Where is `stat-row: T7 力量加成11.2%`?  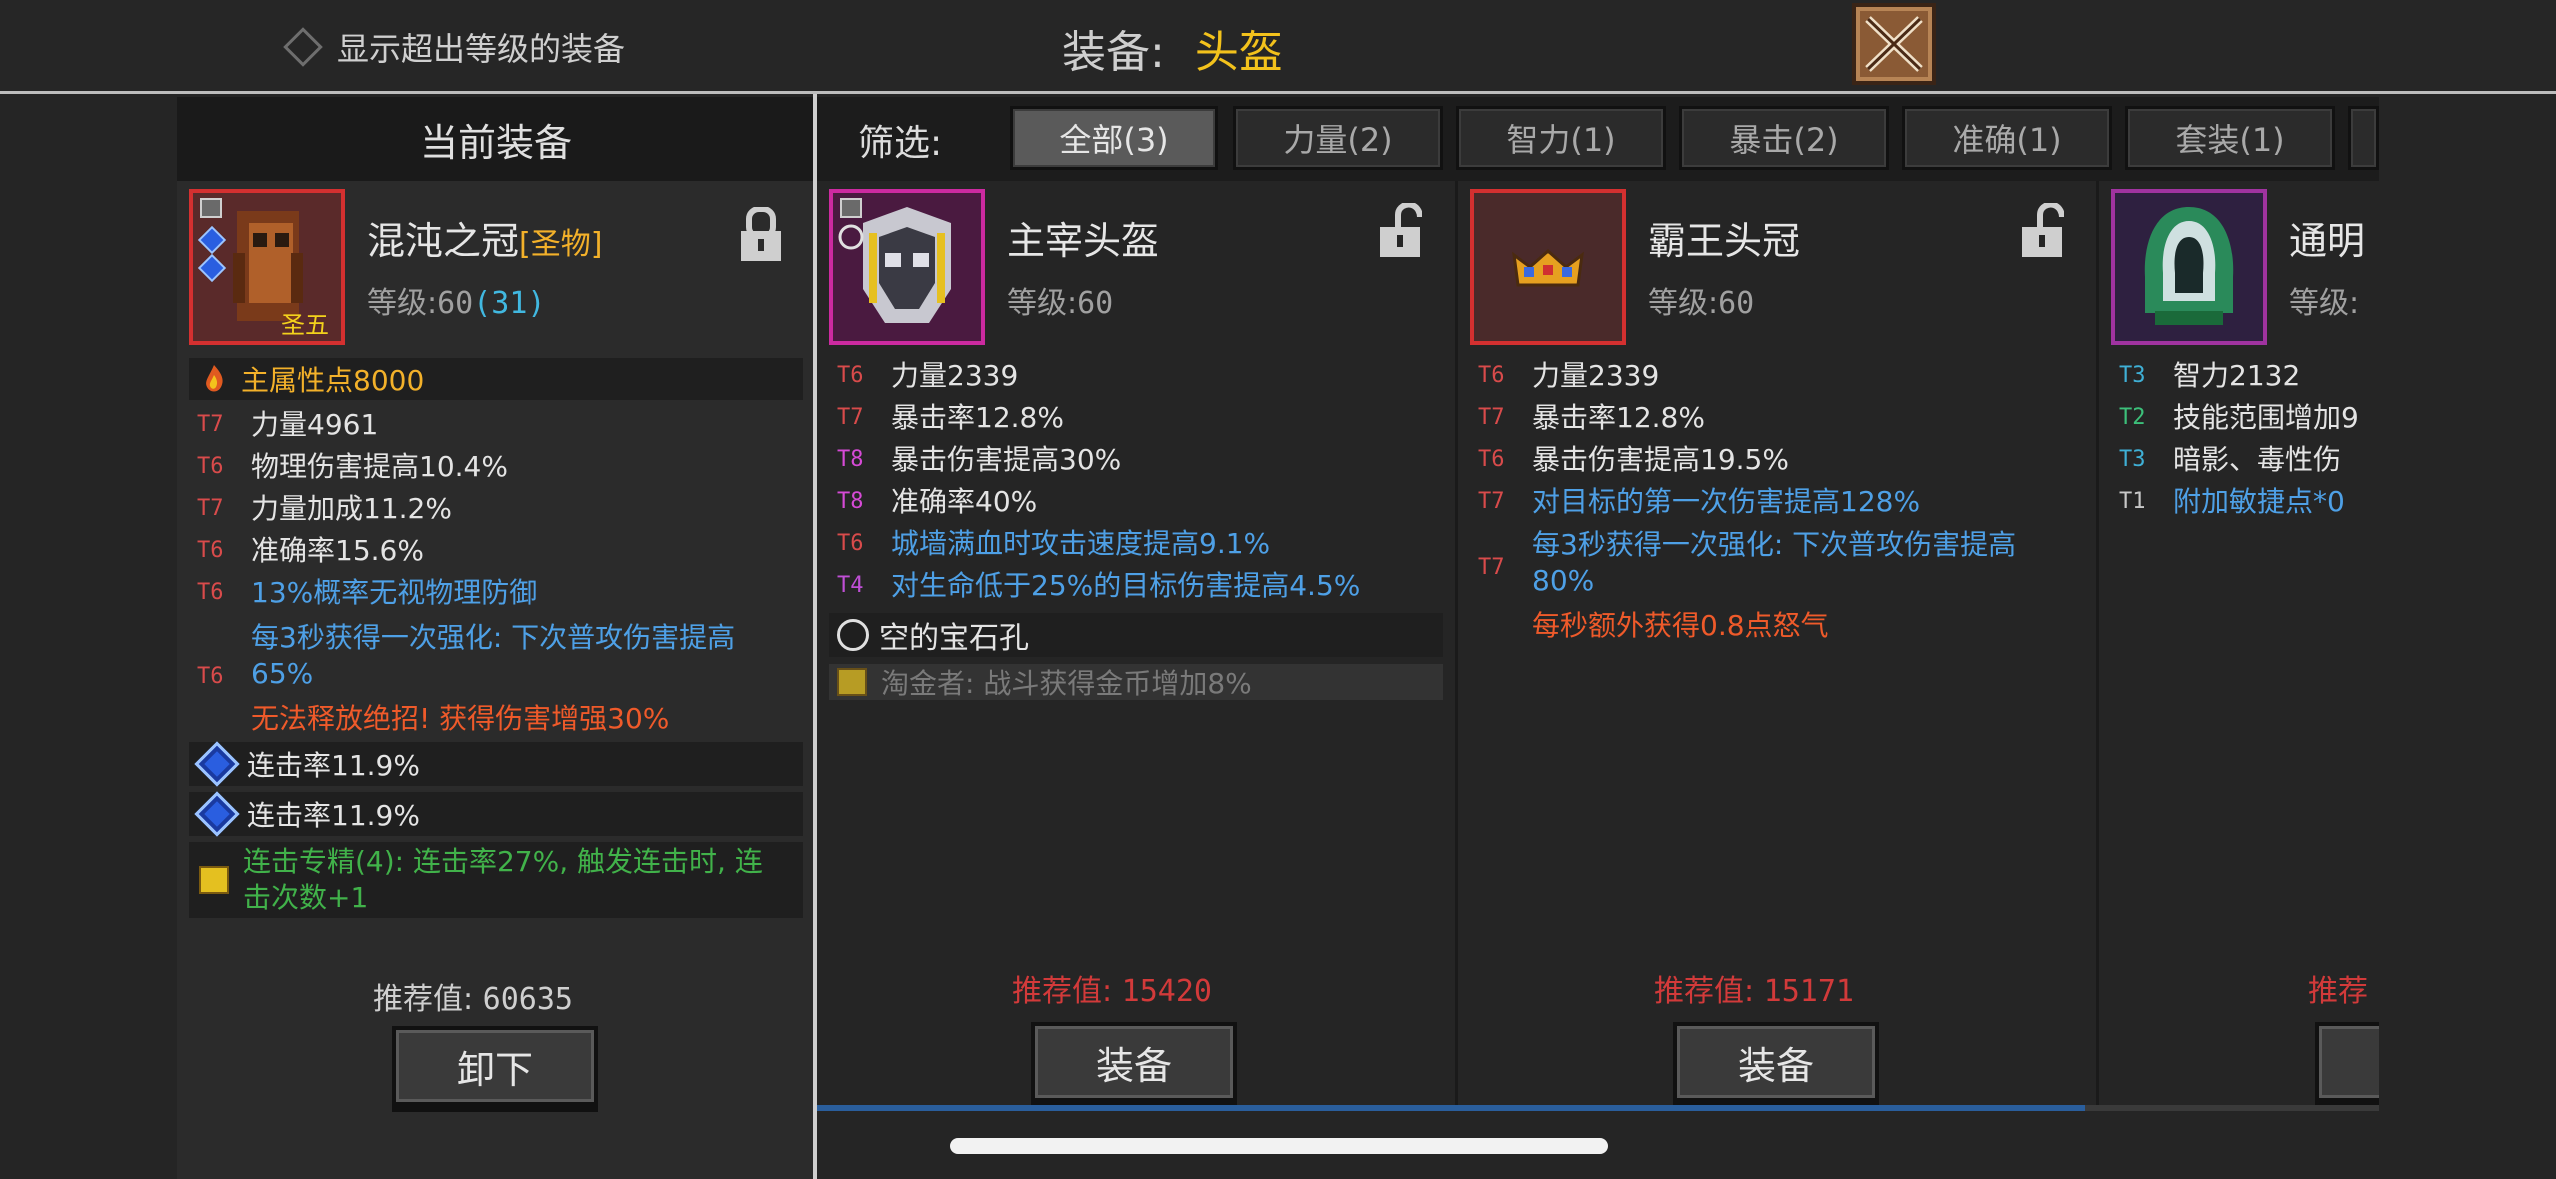 stat-row: T7 力量加成11.2% is located at coordinates (367, 509).